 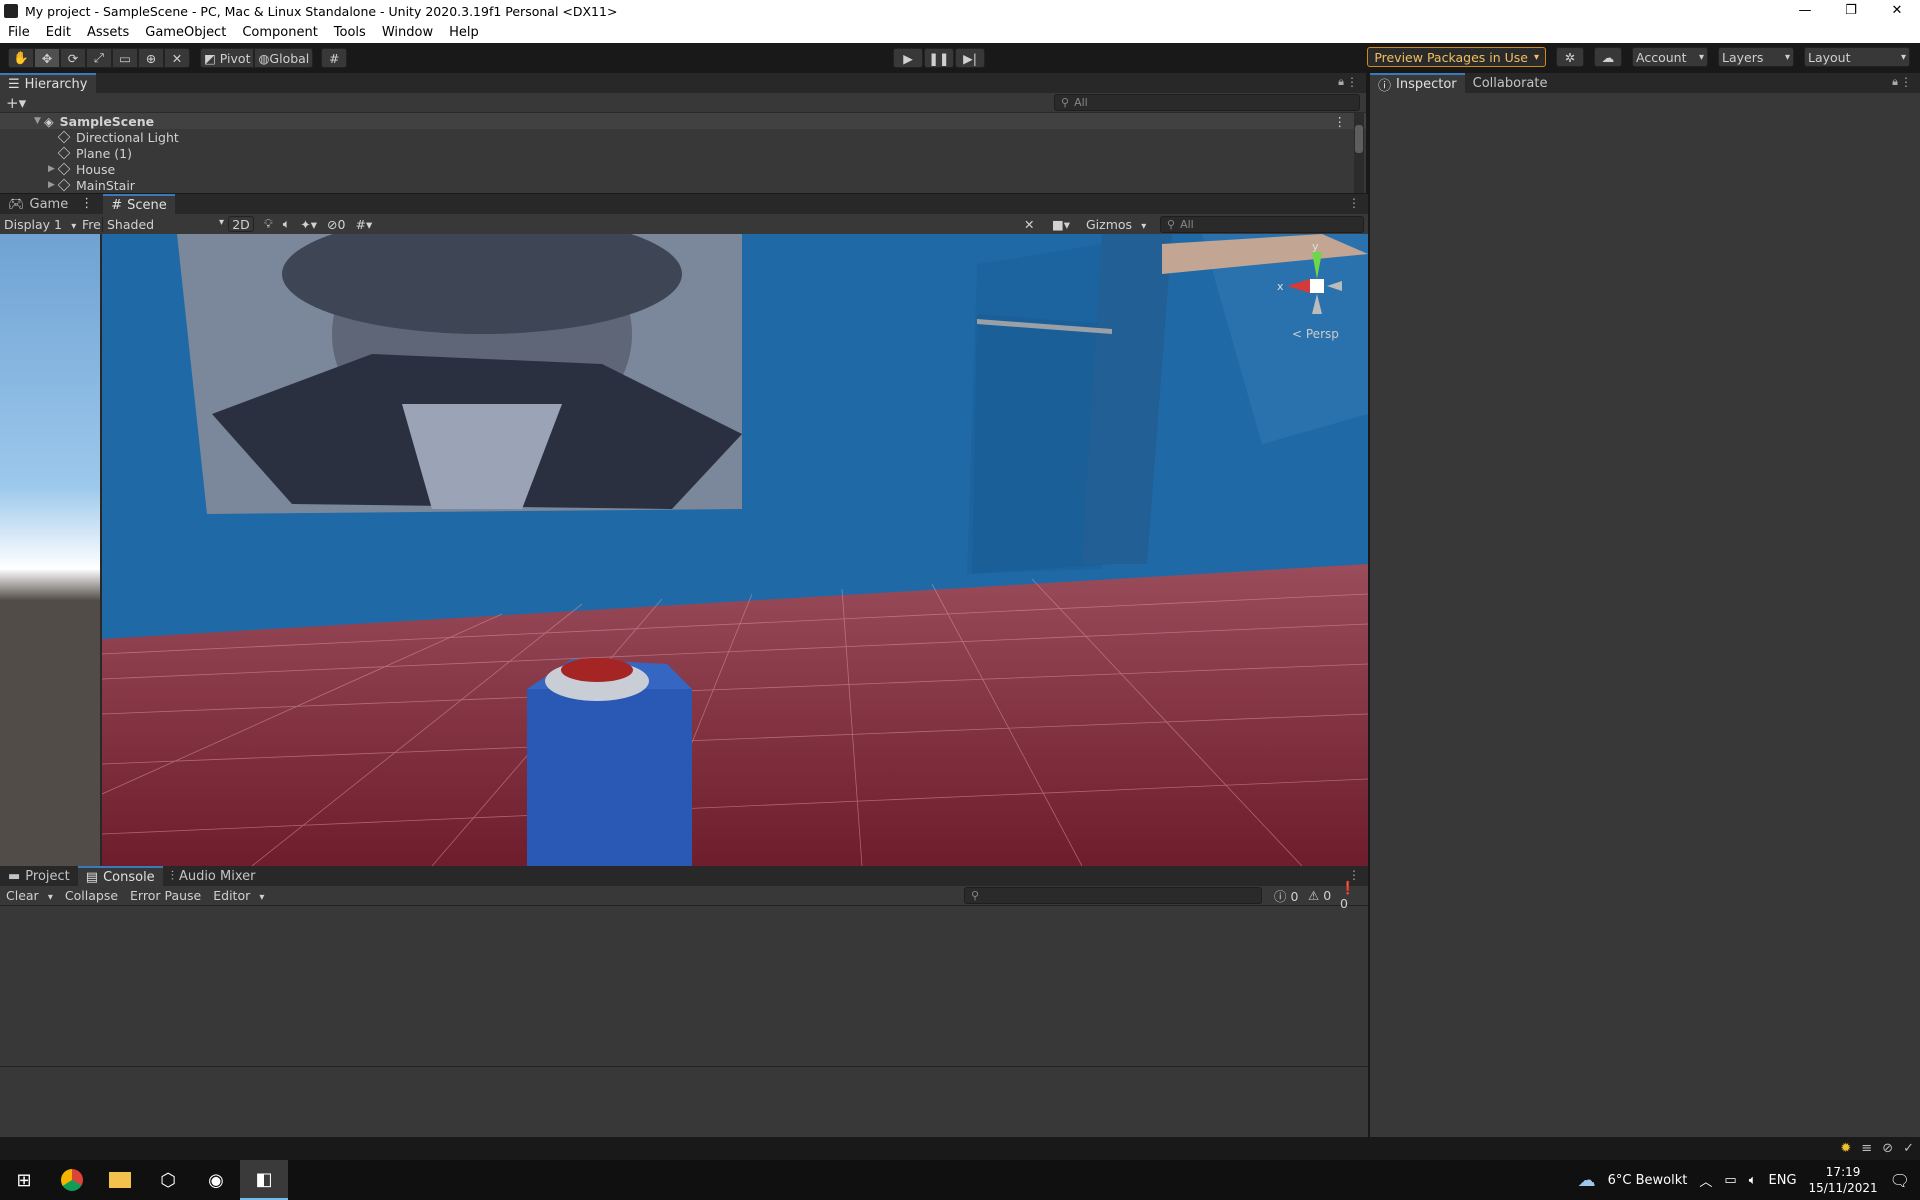 What do you see at coordinates (334, 58) in the screenshot?
I see `grid-snap-button: #` at bounding box center [334, 58].